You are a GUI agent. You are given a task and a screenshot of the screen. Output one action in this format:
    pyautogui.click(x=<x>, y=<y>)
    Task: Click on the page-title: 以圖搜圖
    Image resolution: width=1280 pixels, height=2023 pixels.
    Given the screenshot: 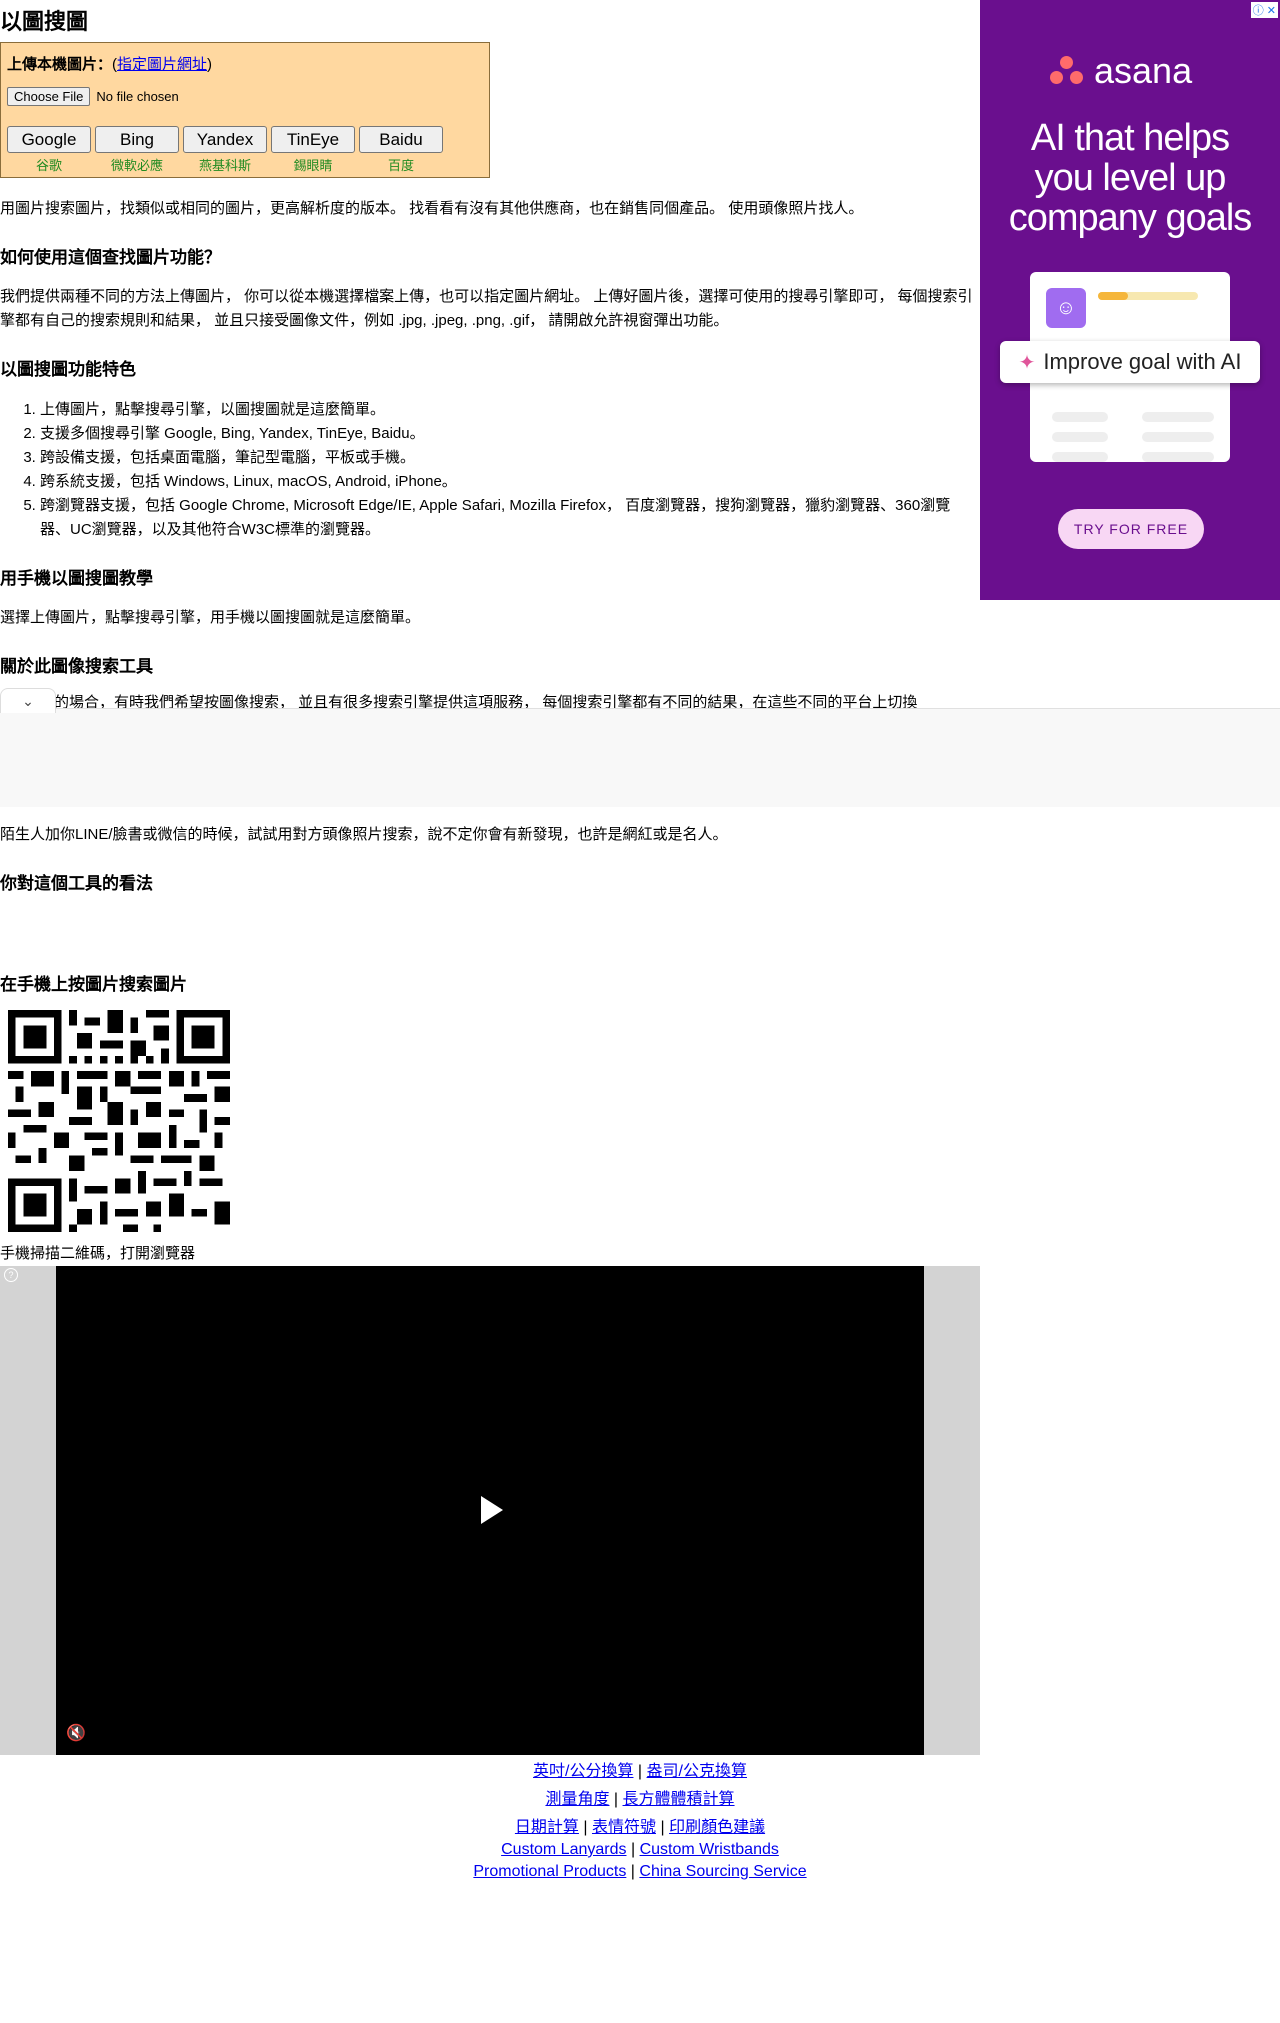 What is the action you would take?
    pyautogui.click(x=44, y=21)
    